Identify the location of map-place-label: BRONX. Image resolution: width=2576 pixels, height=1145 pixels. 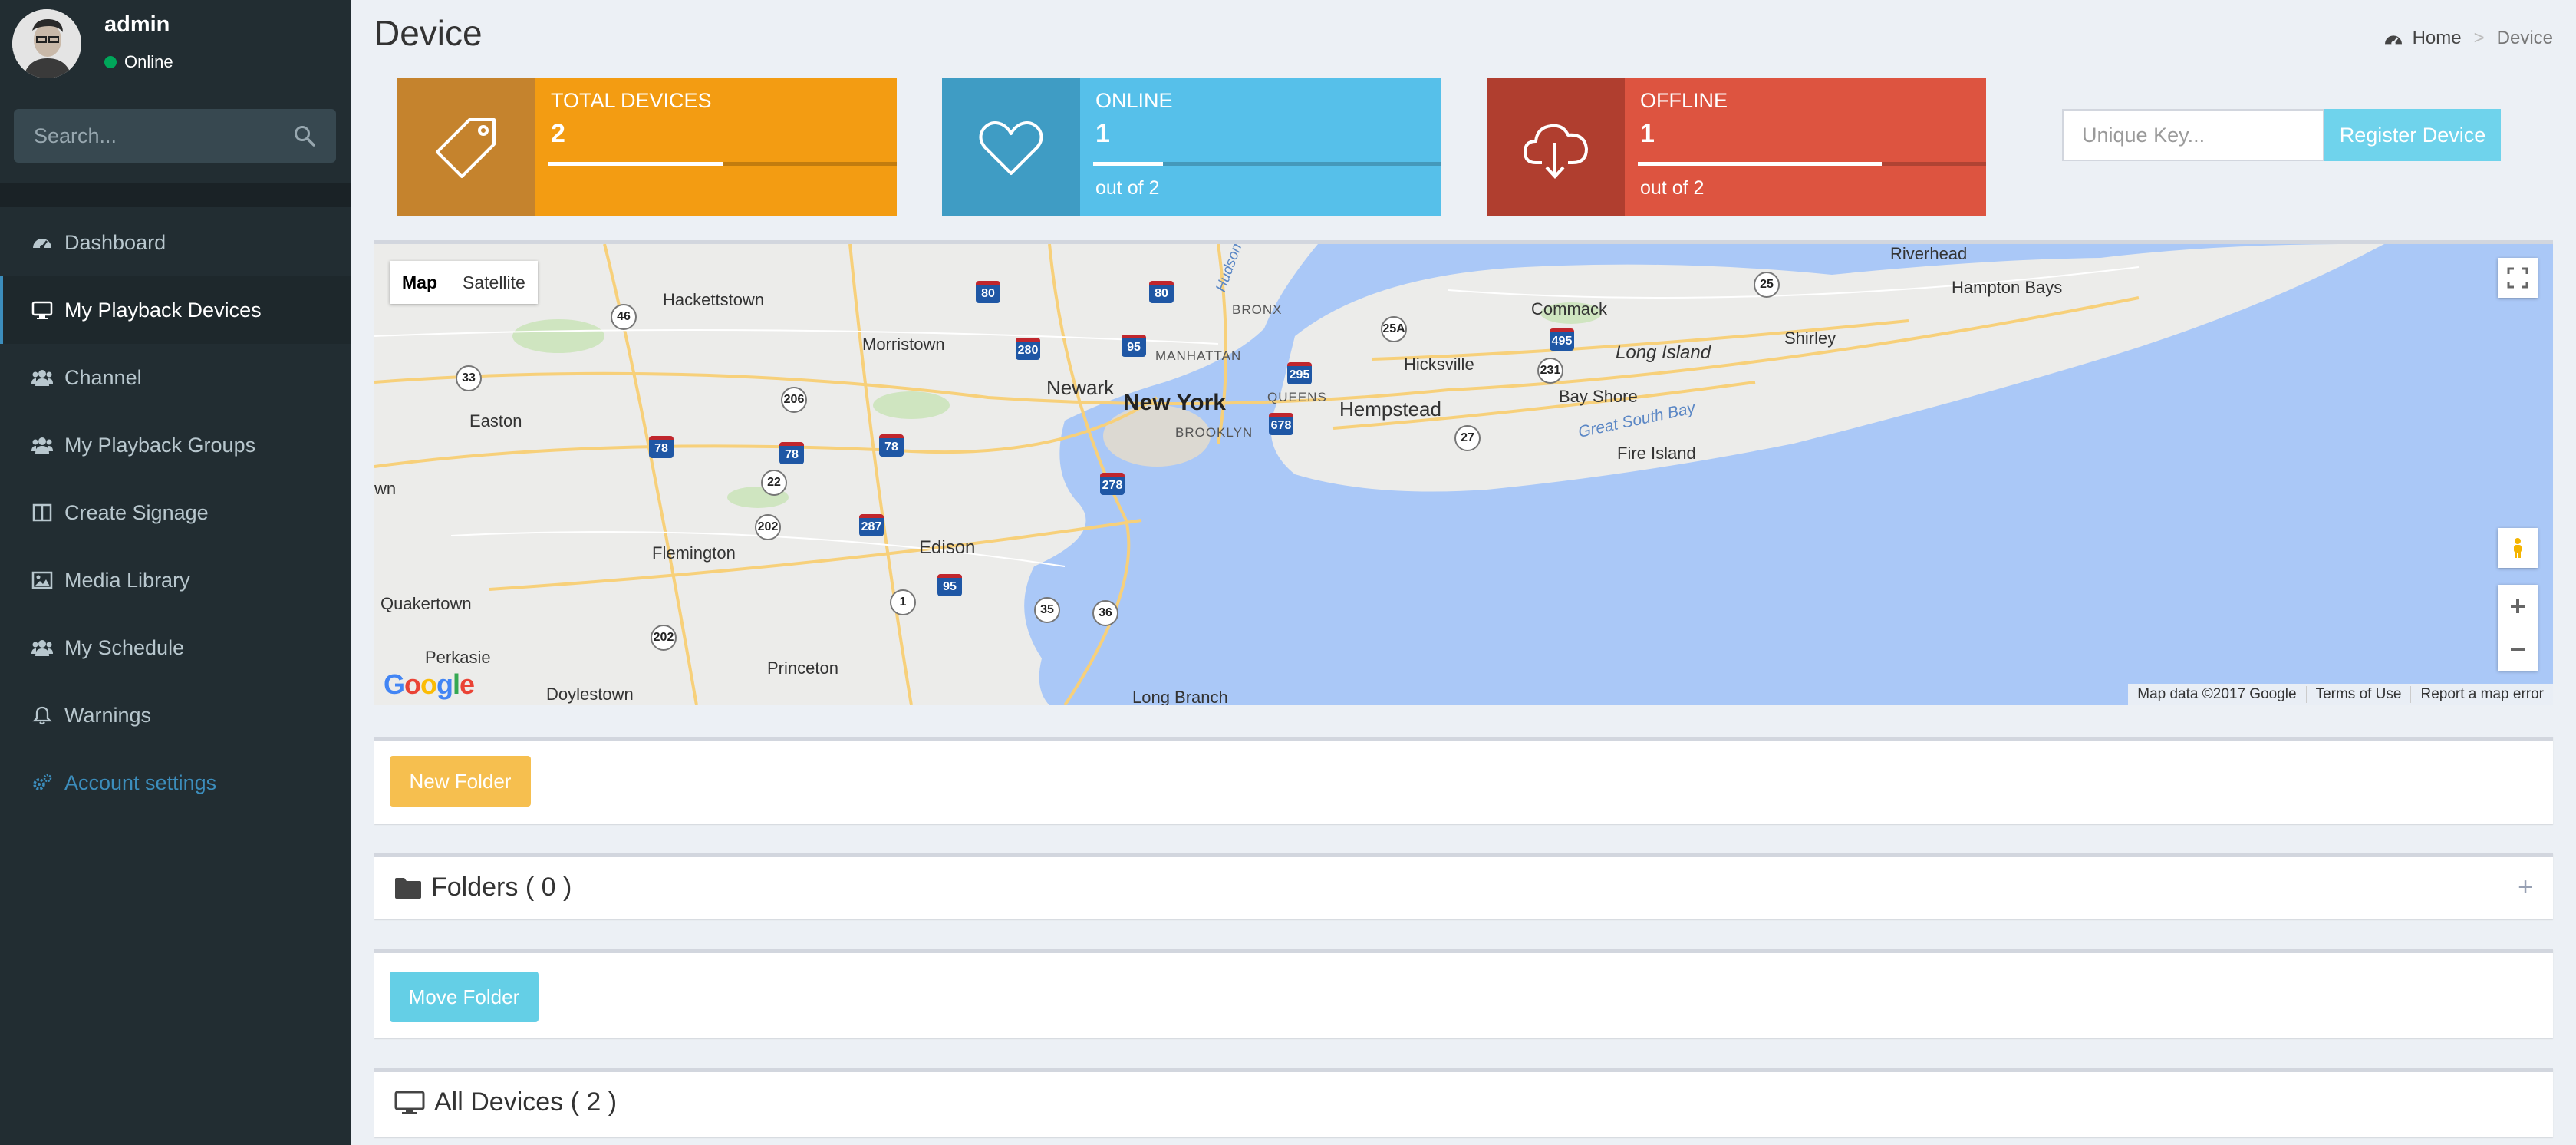
(1257, 309).